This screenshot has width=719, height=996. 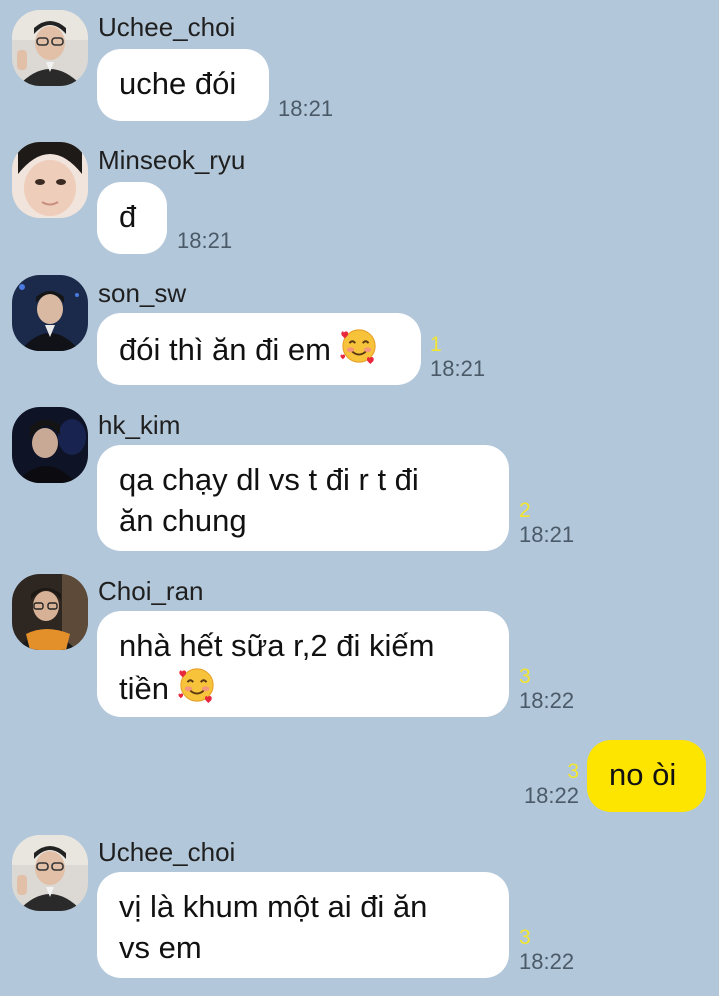 What do you see at coordinates (303, 925) in the screenshot?
I see `message-bubble: vị là khum một ai đi ăn vs em` at bounding box center [303, 925].